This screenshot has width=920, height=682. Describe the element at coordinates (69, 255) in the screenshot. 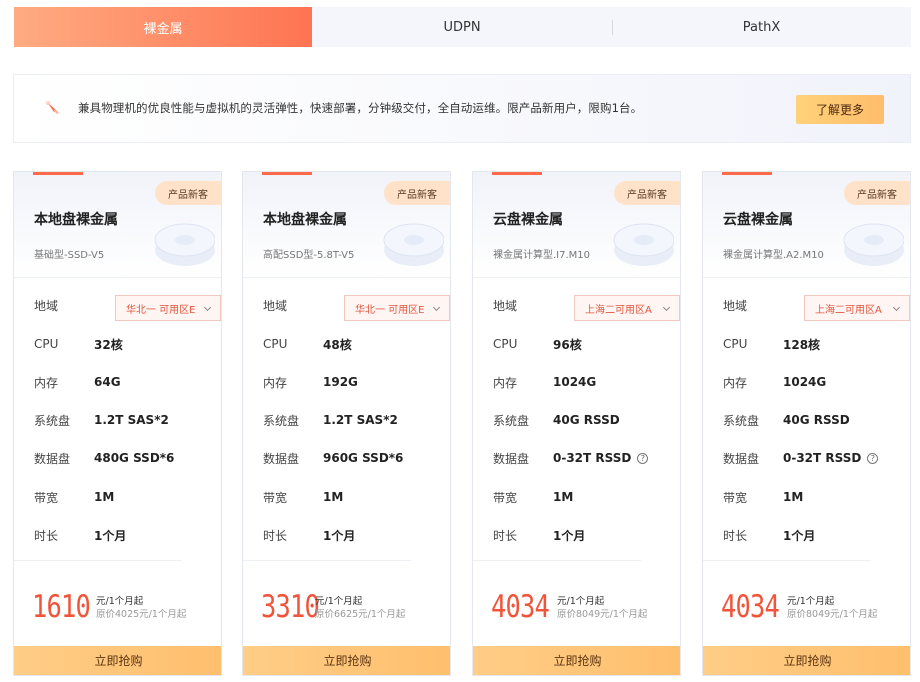

I see `card-subtitle: 基础型-SSD-V5` at that location.